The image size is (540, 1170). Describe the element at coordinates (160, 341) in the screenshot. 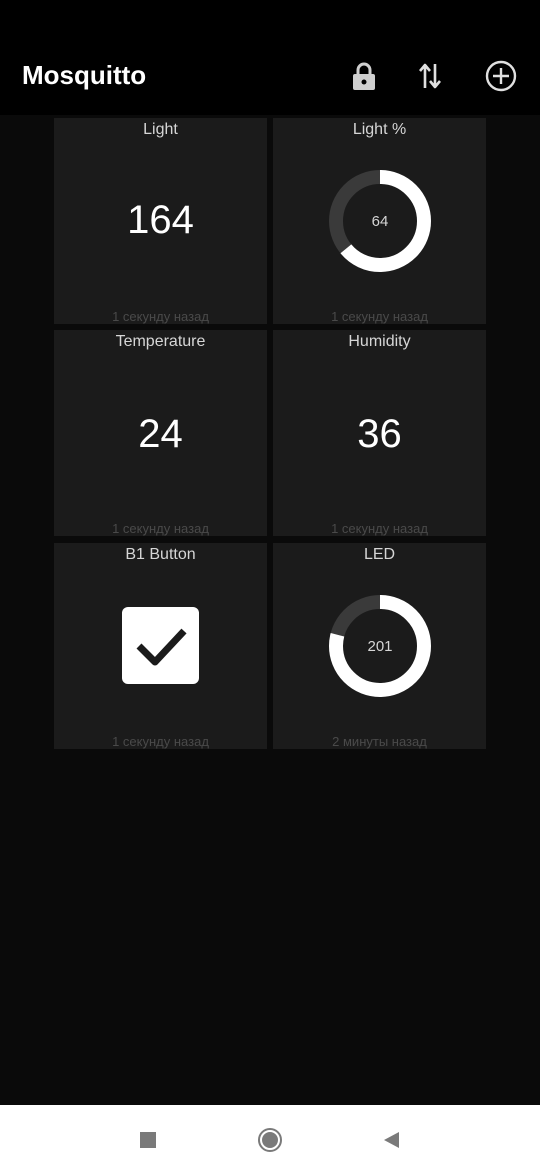

I see `tile-title: Temperature` at that location.